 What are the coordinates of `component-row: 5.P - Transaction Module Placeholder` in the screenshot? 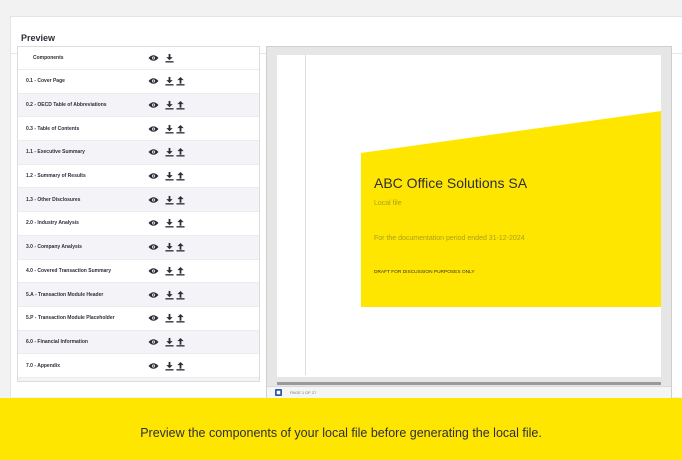 It's located at (138, 319).